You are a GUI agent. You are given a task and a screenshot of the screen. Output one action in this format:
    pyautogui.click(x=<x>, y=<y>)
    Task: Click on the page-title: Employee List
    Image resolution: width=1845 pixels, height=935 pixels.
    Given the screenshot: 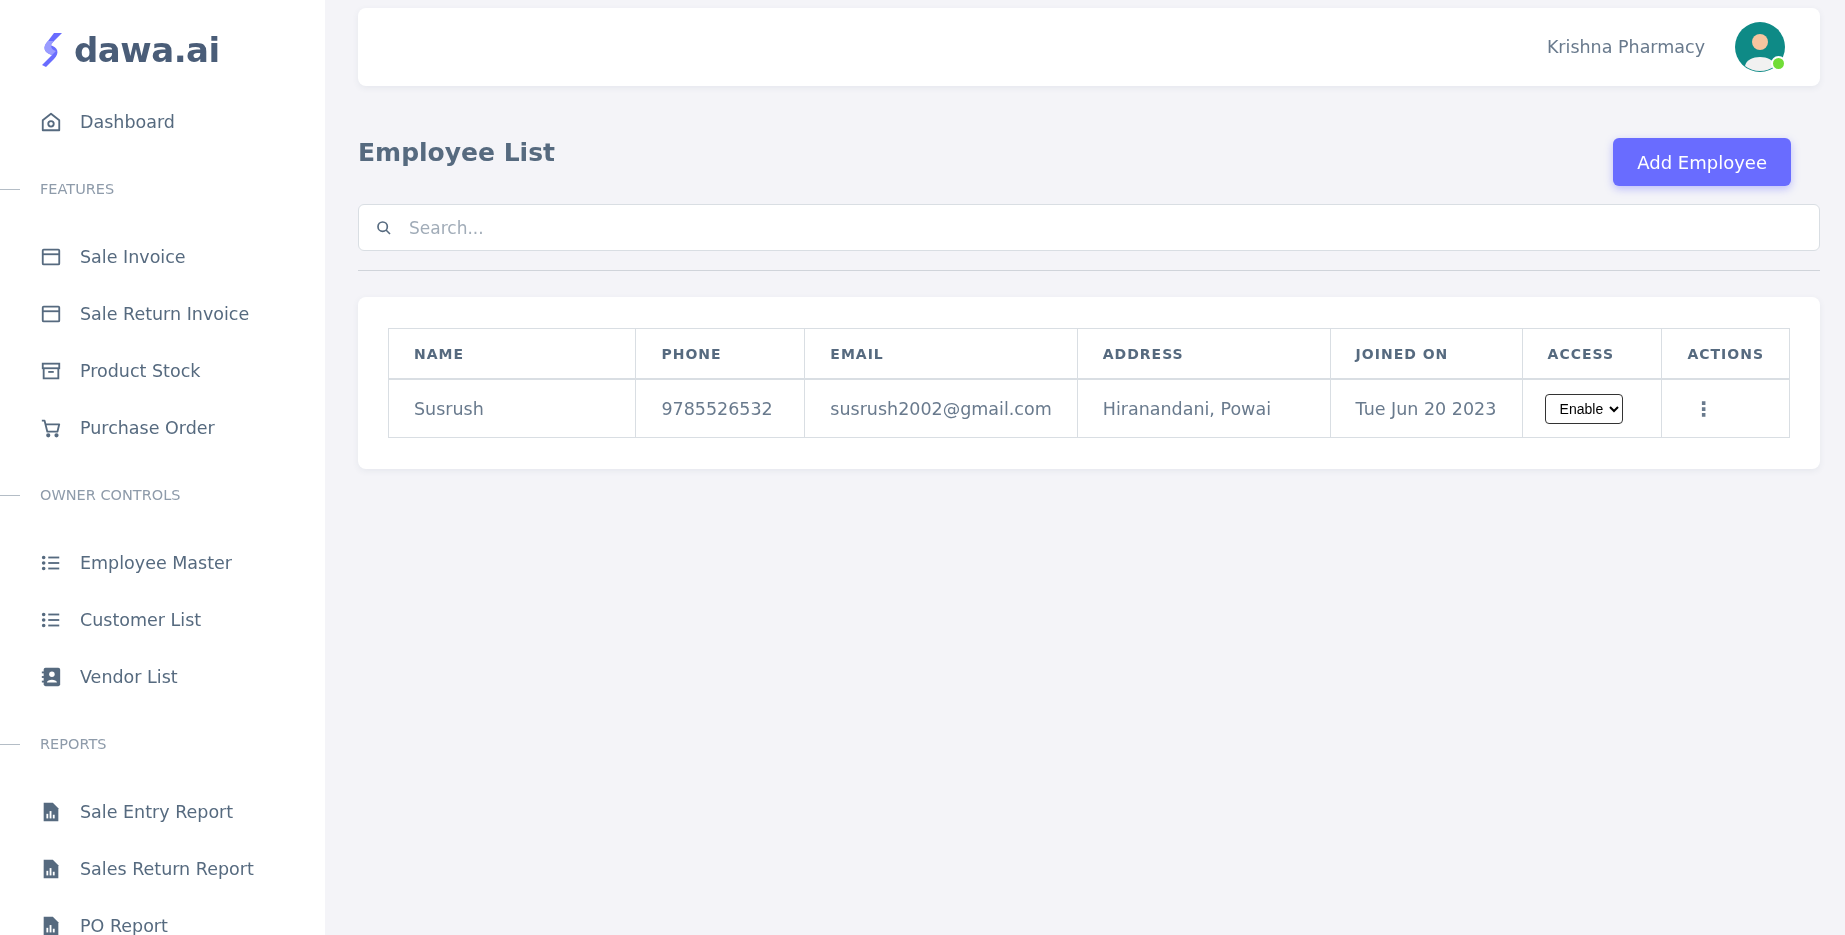 What is the action you would take?
    pyautogui.click(x=456, y=152)
    